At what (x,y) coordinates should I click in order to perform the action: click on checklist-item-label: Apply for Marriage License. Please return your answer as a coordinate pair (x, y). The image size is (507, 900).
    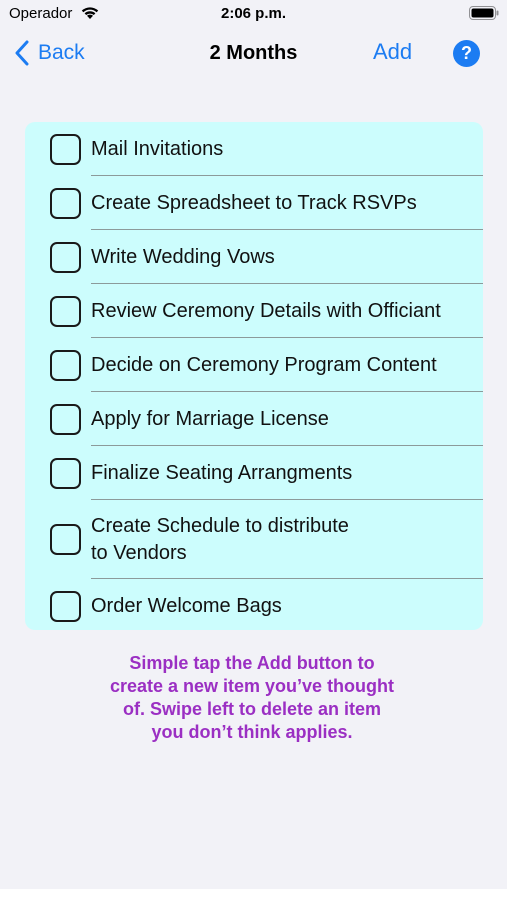
    Looking at the image, I should click on (281, 419).